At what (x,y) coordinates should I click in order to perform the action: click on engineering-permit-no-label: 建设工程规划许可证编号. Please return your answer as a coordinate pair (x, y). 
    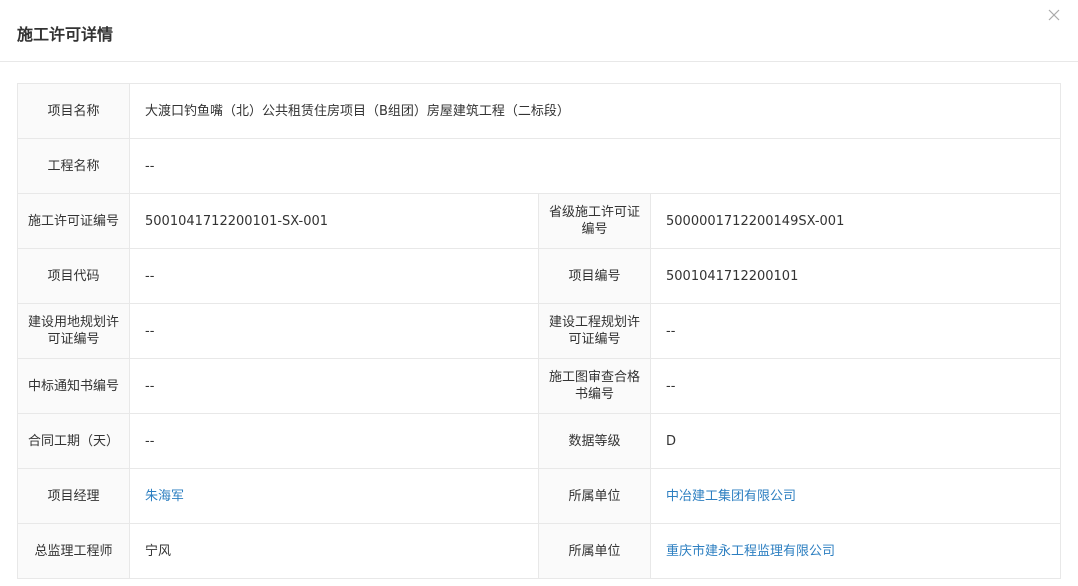
    Looking at the image, I should click on (594, 331).